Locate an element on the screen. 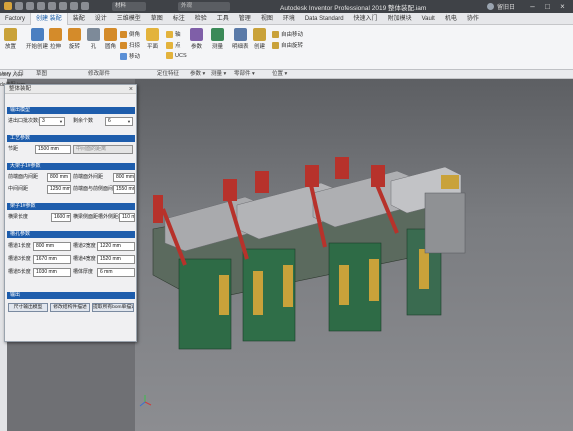  frame-edge-field: 110 mm is located at coordinates (127, 217).